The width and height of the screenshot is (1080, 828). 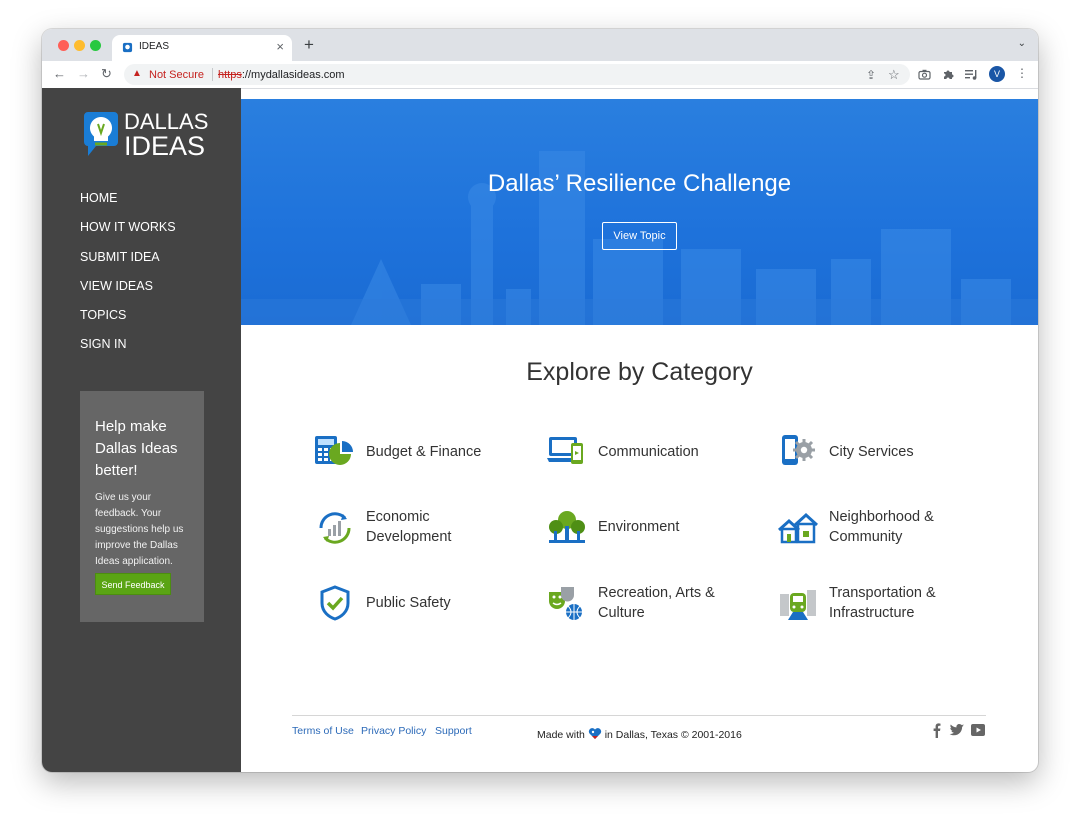 I want to click on category-city-services: City Services, so click(x=878, y=453).